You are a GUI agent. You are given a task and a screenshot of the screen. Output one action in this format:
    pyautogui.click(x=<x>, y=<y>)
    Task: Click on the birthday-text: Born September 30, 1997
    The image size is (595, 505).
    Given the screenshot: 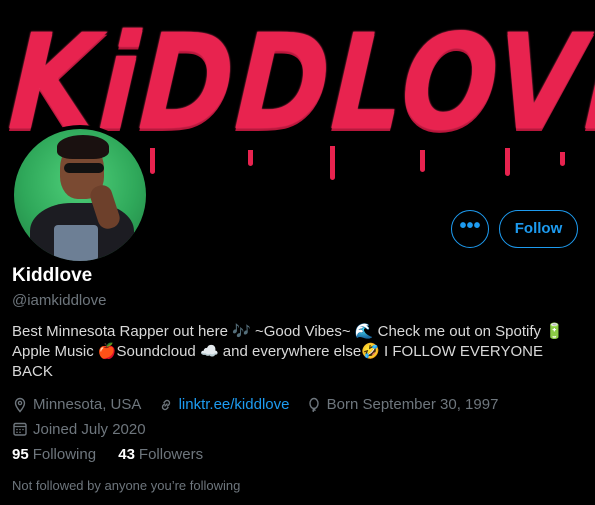 What is the action you would take?
    pyautogui.click(x=412, y=404)
    